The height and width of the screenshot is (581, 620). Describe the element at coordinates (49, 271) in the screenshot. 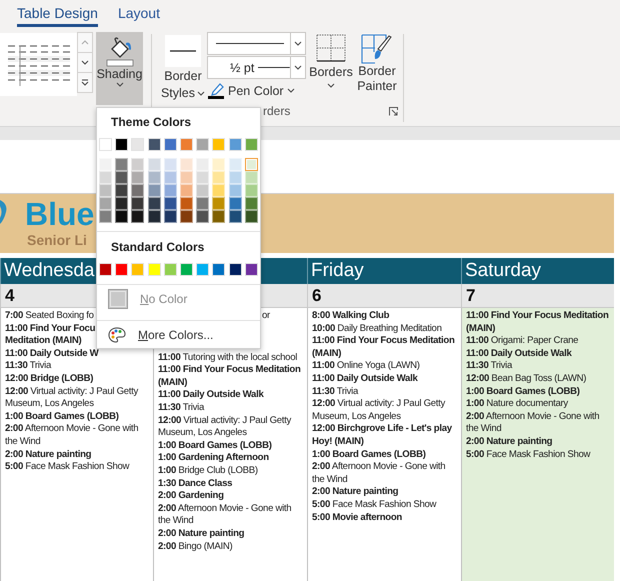

I see `day-name: Wednesda` at that location.